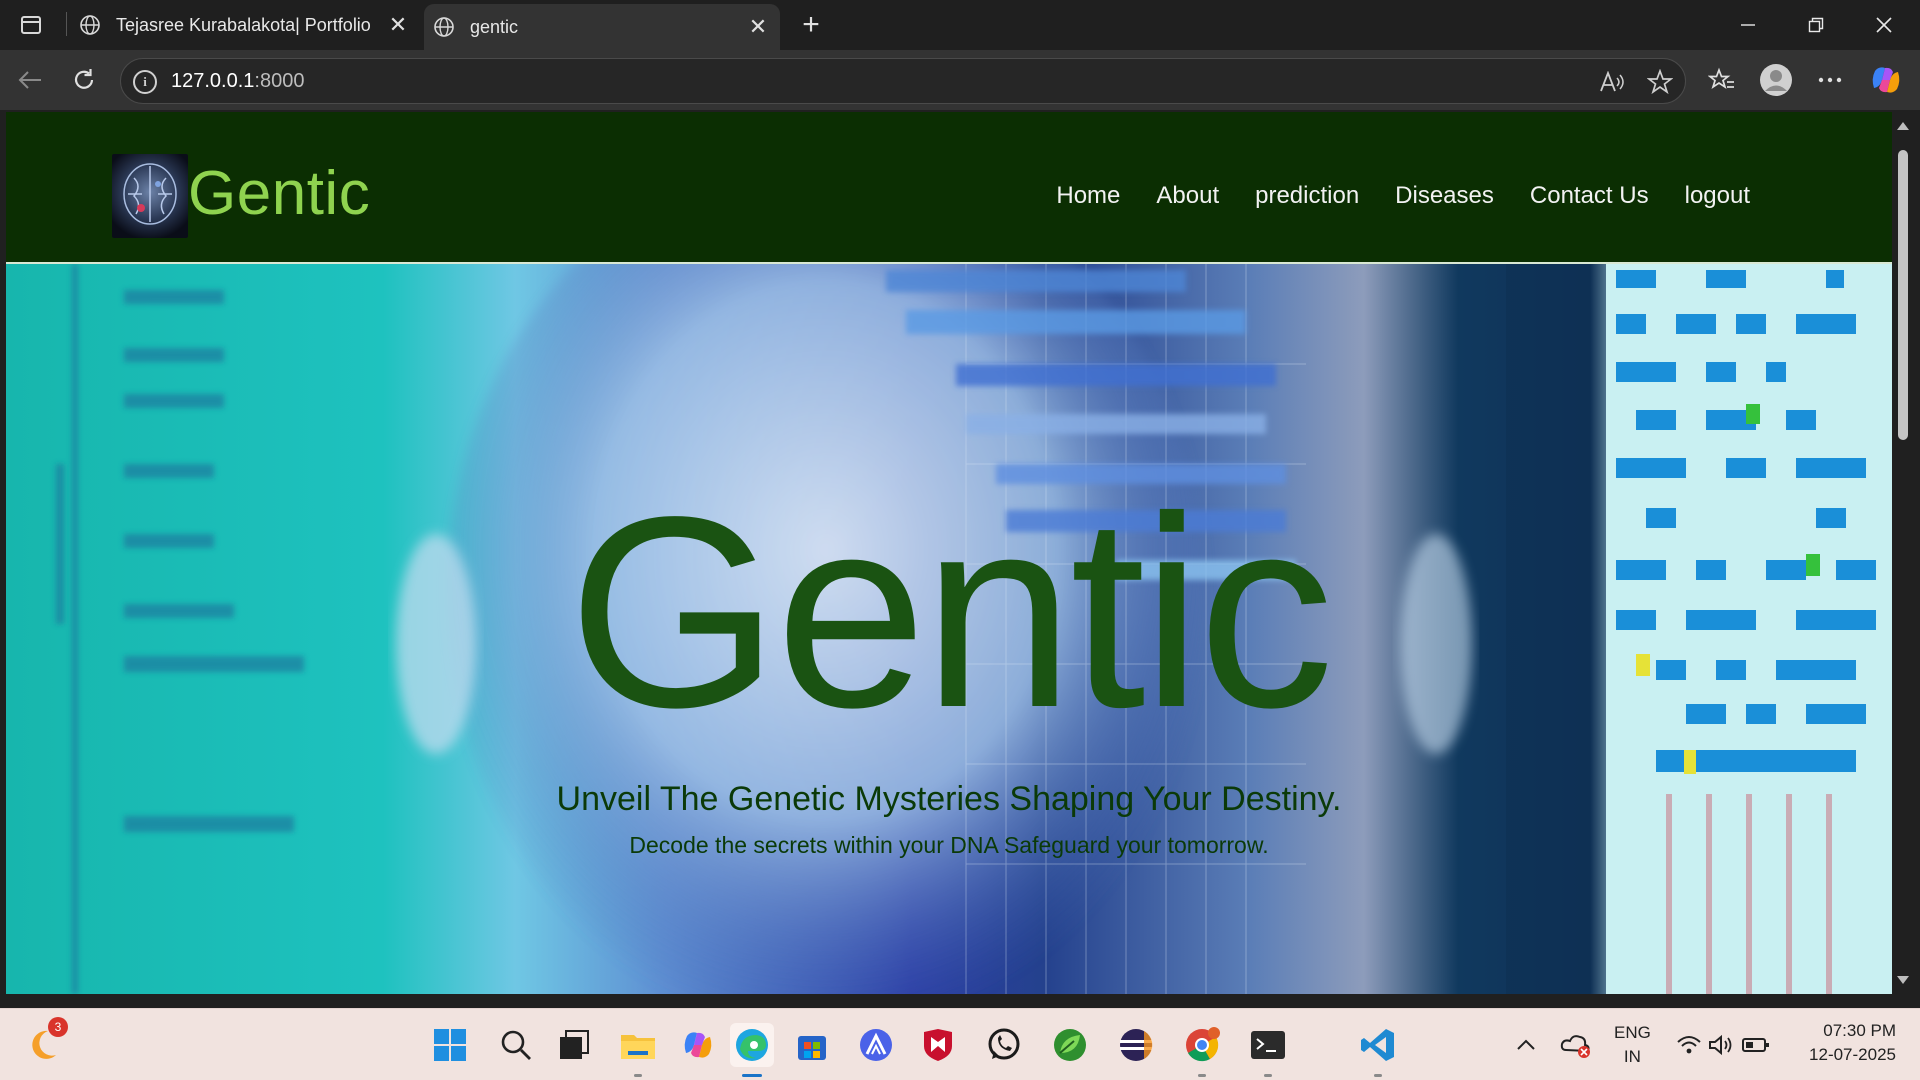  I want to click on tab-actions-menu-button, so click(31, 25).